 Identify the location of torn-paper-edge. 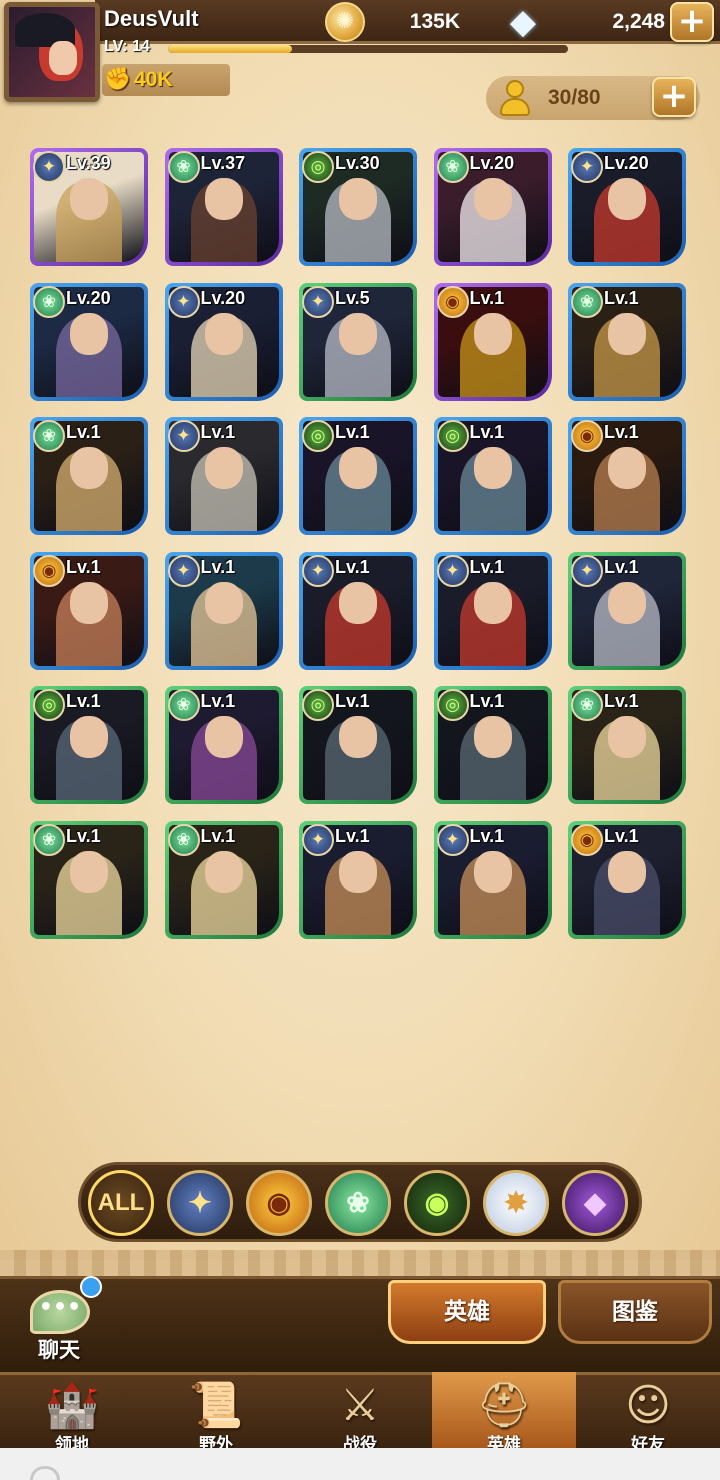
(360, 1263).